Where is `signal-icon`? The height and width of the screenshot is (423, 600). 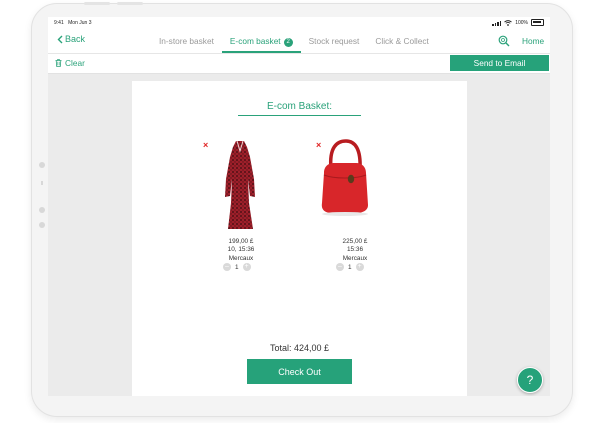
signal-icon is located at coordinates (497, 23).